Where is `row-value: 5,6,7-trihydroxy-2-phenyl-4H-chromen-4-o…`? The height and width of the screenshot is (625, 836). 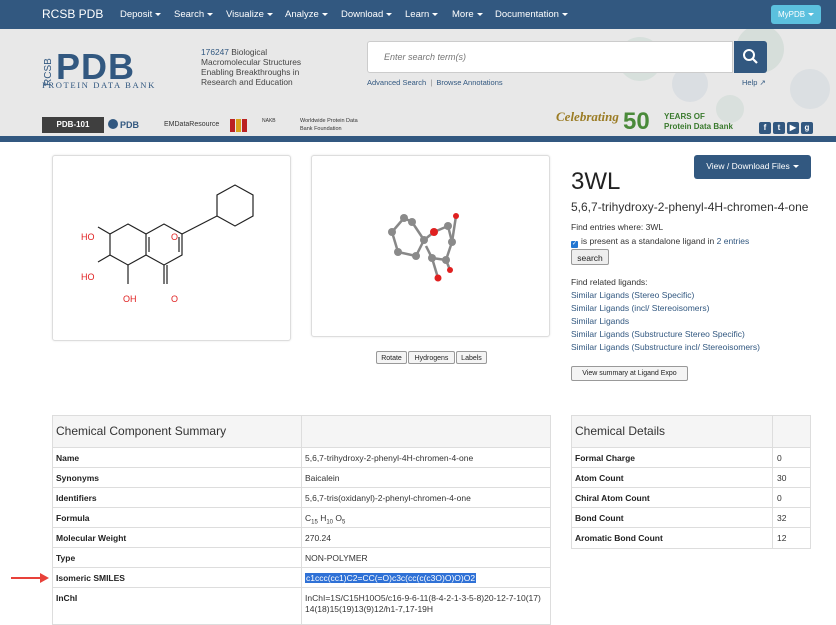 row-value: 5,6,7-trihydroxy-2-phenyl-4H-chromen-4-o… is located at coordinates (389, 458).